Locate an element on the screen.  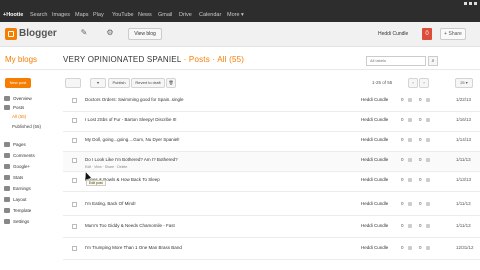
blogger-logo-text: Blogger is located at coordinates (38, 33).